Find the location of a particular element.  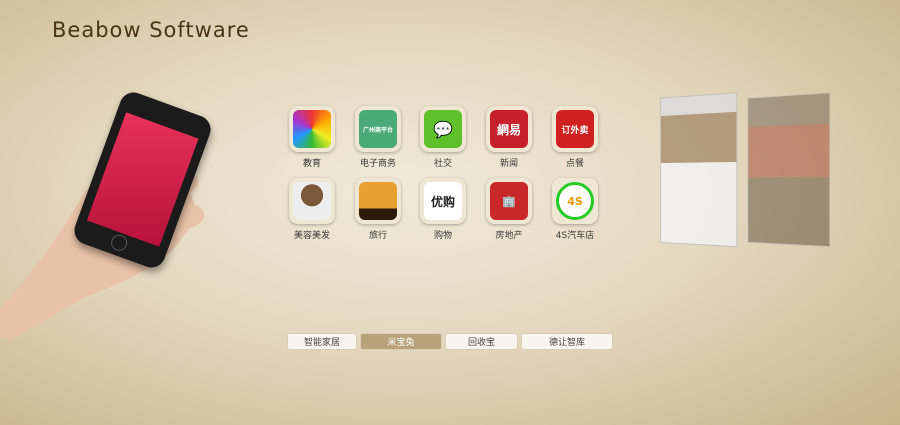

order-food-icon: 订外卖 is located at coordinates (575, 129).